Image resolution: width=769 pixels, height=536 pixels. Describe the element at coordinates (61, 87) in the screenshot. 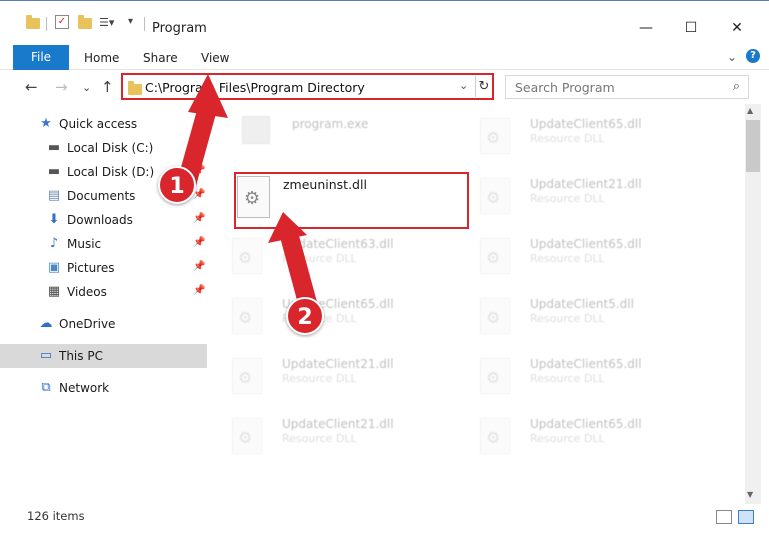

I see `forward-button: →` at that location.